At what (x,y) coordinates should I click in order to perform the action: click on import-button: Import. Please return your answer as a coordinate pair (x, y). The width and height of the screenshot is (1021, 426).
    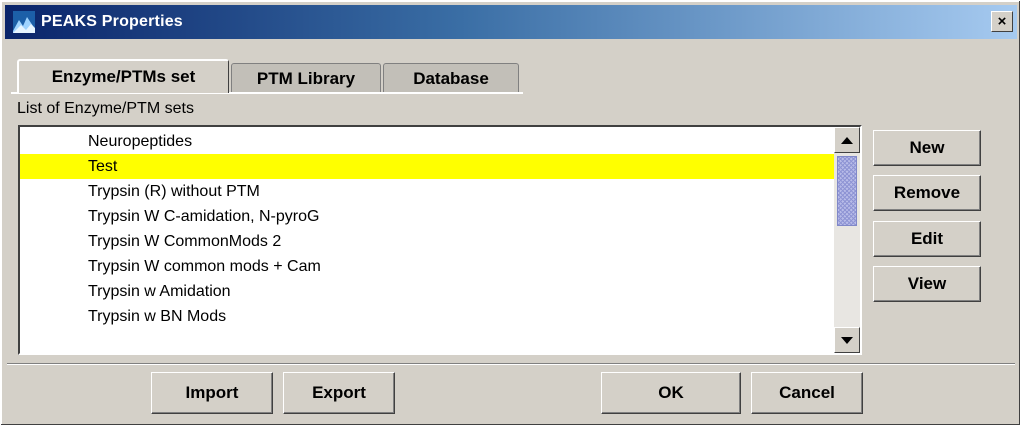
    Looking at the image, I should click on (212, 393).